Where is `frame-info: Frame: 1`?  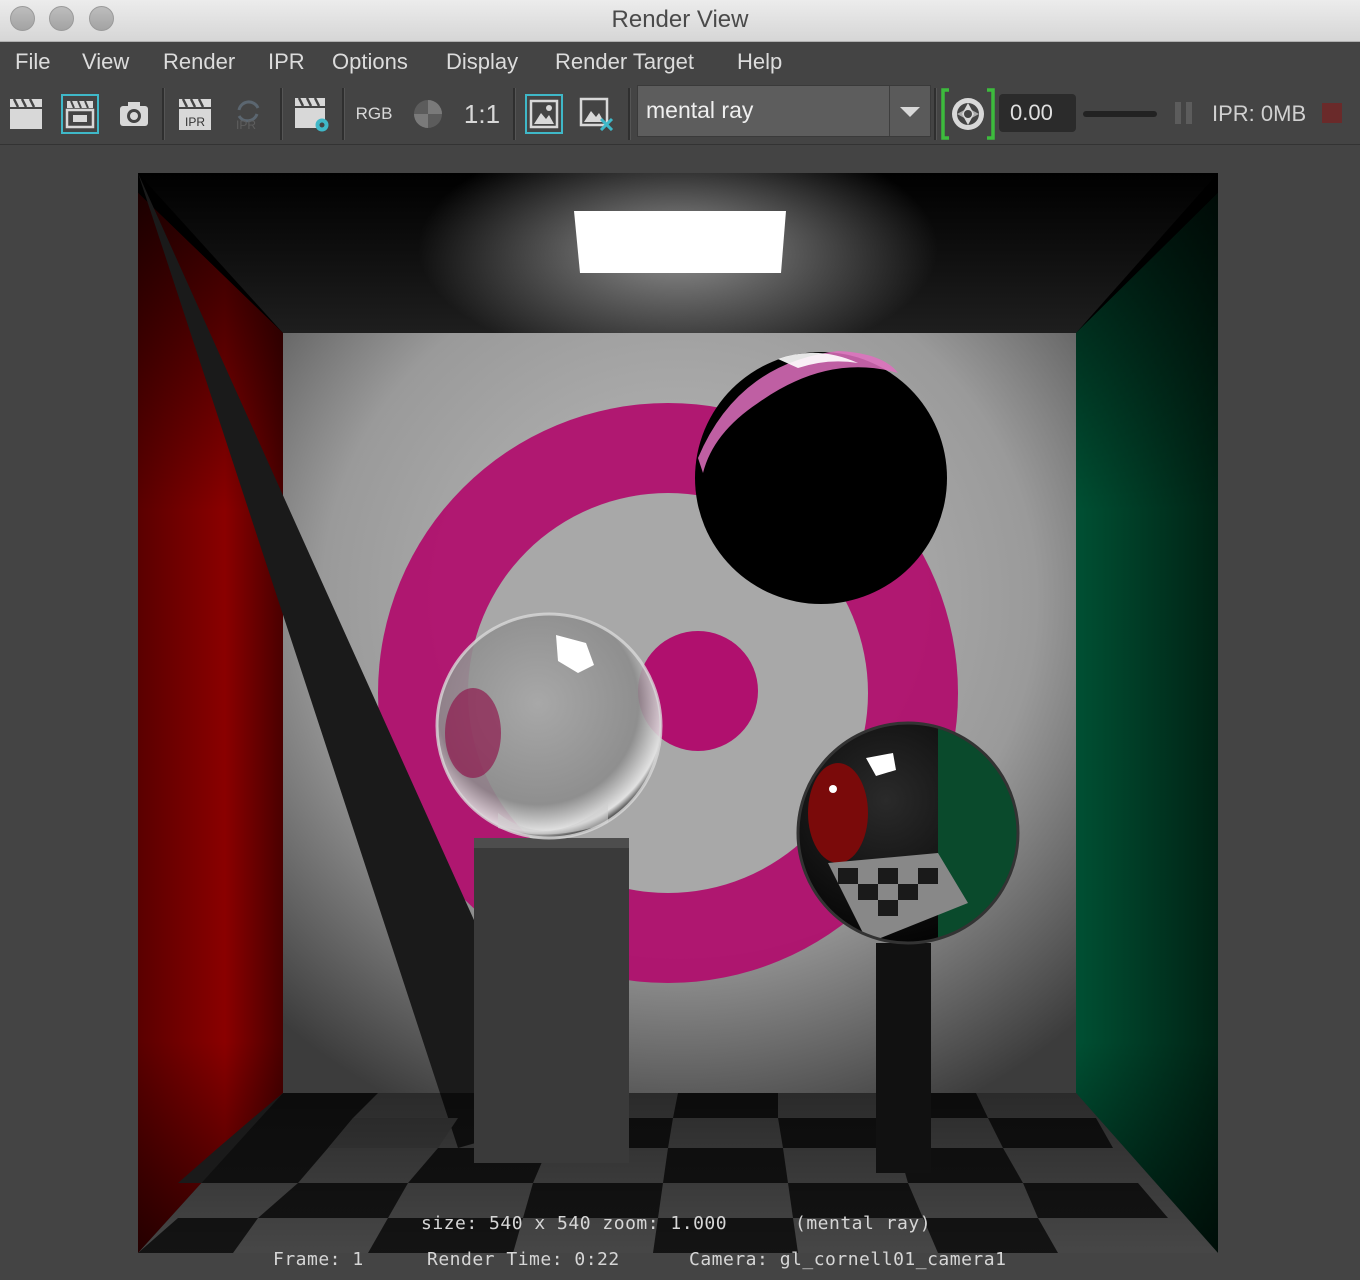
frame-info: Frame: 1 is located at coordinates (318, 1259).